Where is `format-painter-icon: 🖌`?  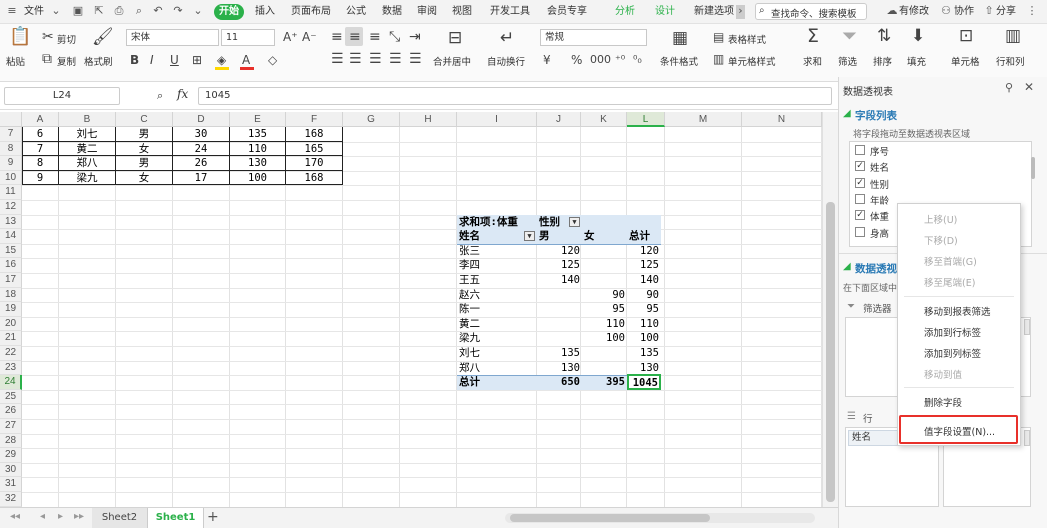 format-painter-icon: 🖌 is located at coordinates (103, 37).